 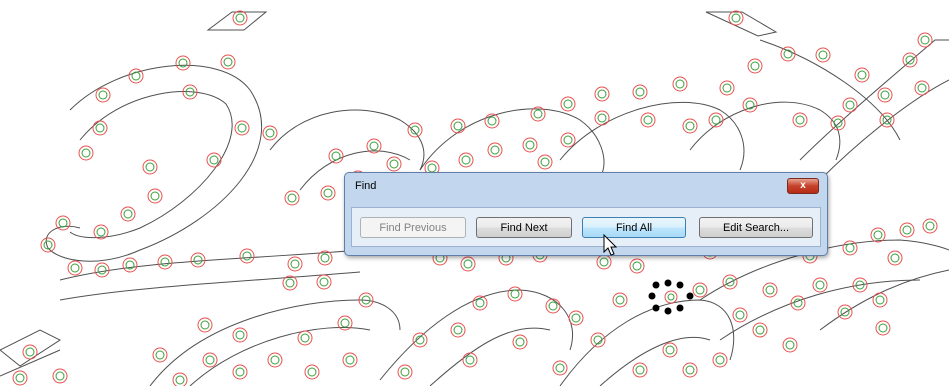 I want to click on find-previous-button: Find Previous, so click(x=413, y=227).